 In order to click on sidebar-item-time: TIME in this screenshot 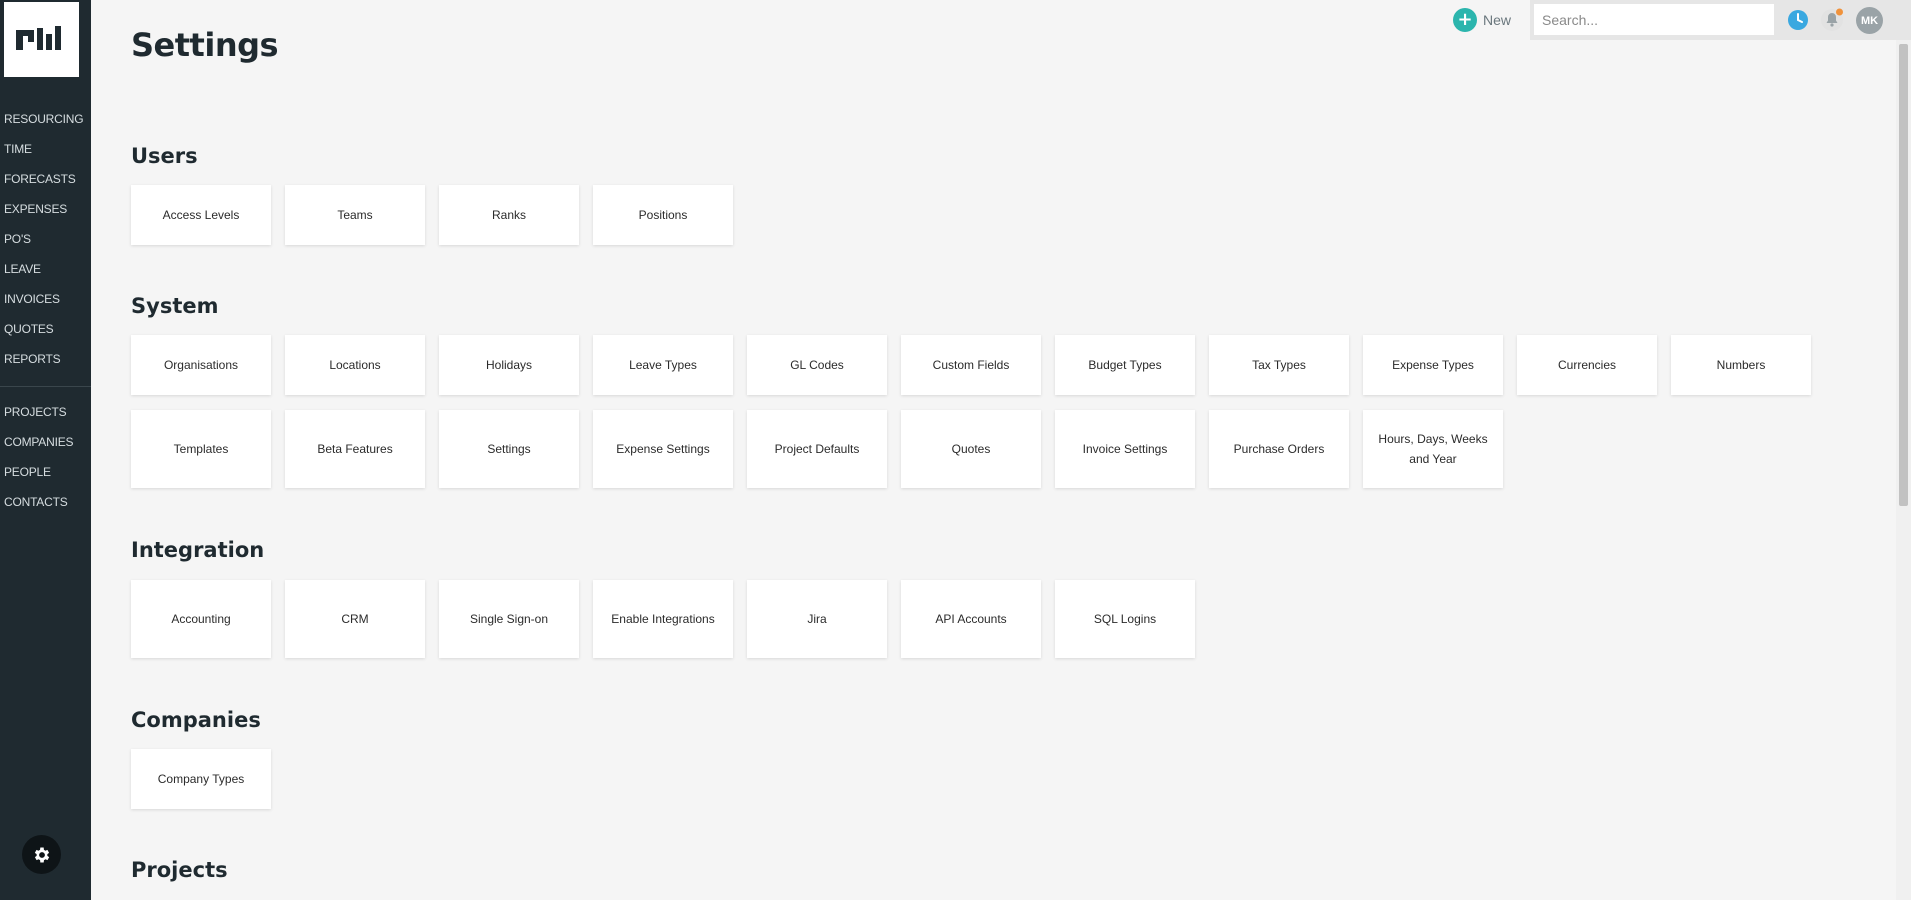, I will do `click(45, 153)`.